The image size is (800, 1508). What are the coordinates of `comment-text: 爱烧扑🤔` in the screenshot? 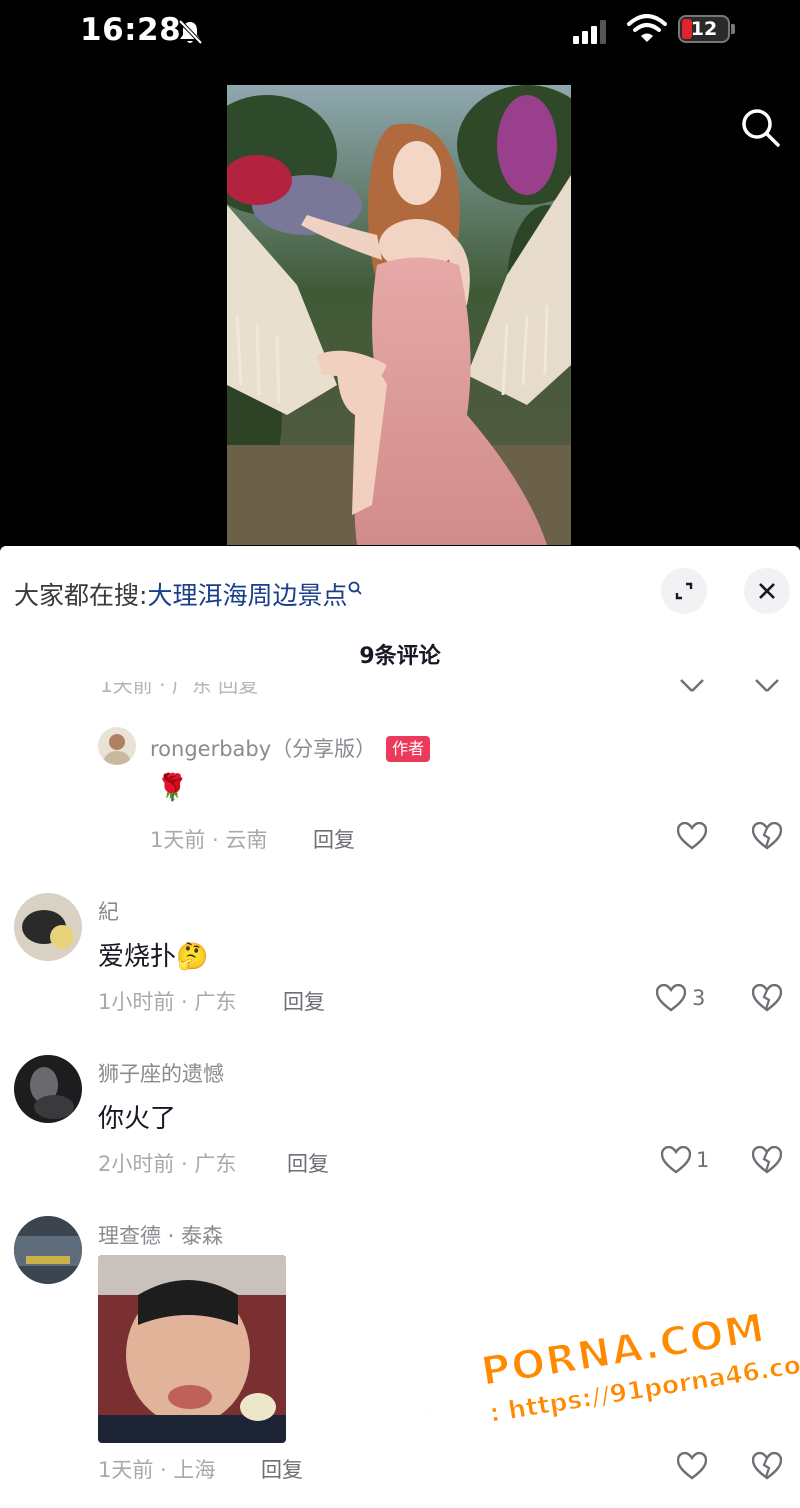 It's located at (153, 957).